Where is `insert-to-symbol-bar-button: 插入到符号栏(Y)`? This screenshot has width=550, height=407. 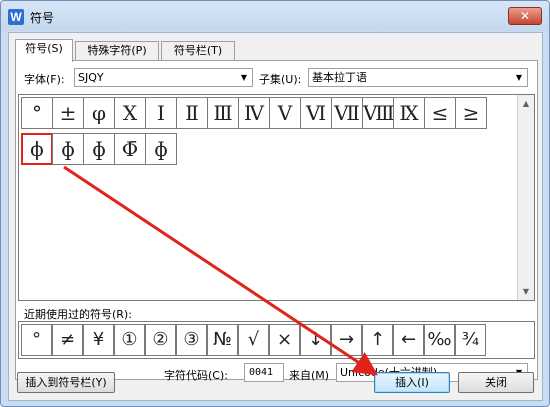
insert-to-symbol-bar-button: 插入到符号栏(Y) is located at coordinates (66, 382).